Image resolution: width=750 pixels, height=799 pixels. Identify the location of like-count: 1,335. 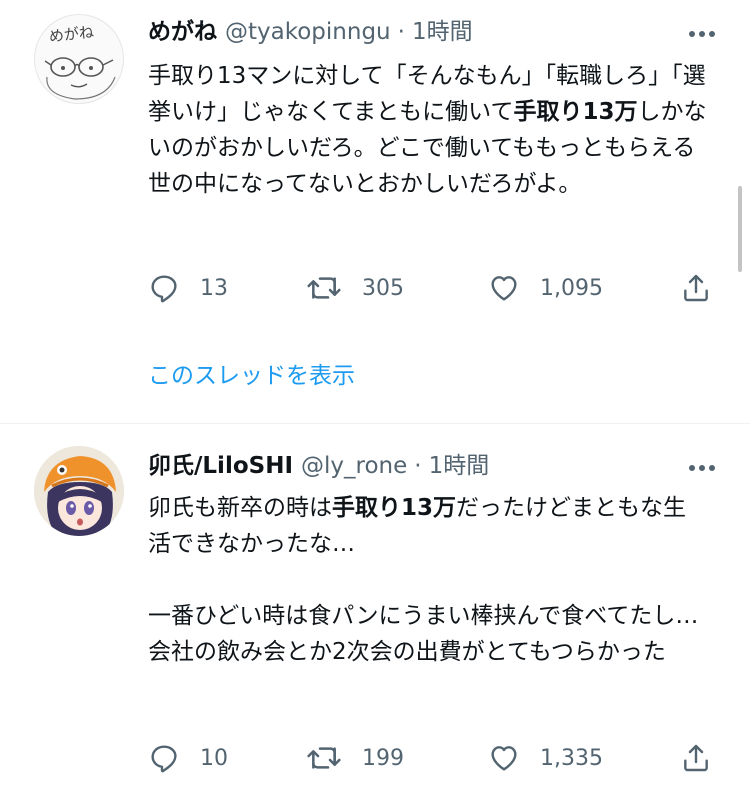
(571, 758).